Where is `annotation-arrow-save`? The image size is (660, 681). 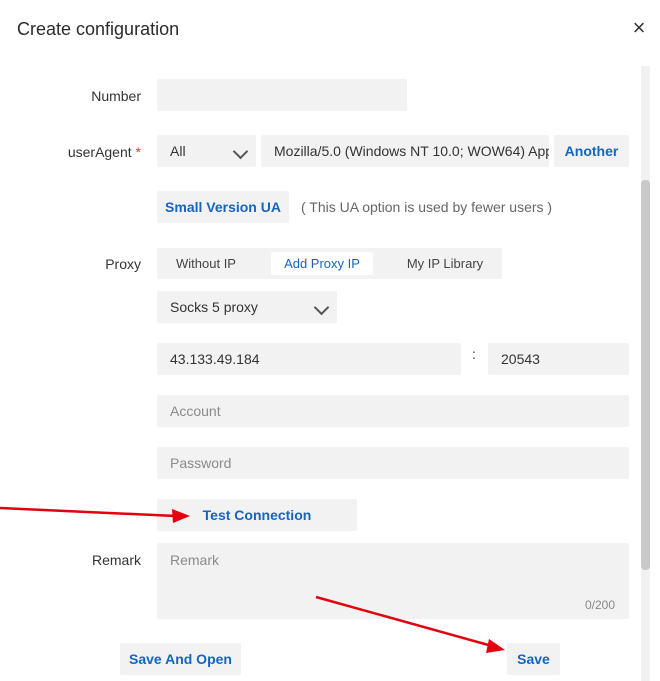
annotation-arrow-save is located at coordinates (404, 621).